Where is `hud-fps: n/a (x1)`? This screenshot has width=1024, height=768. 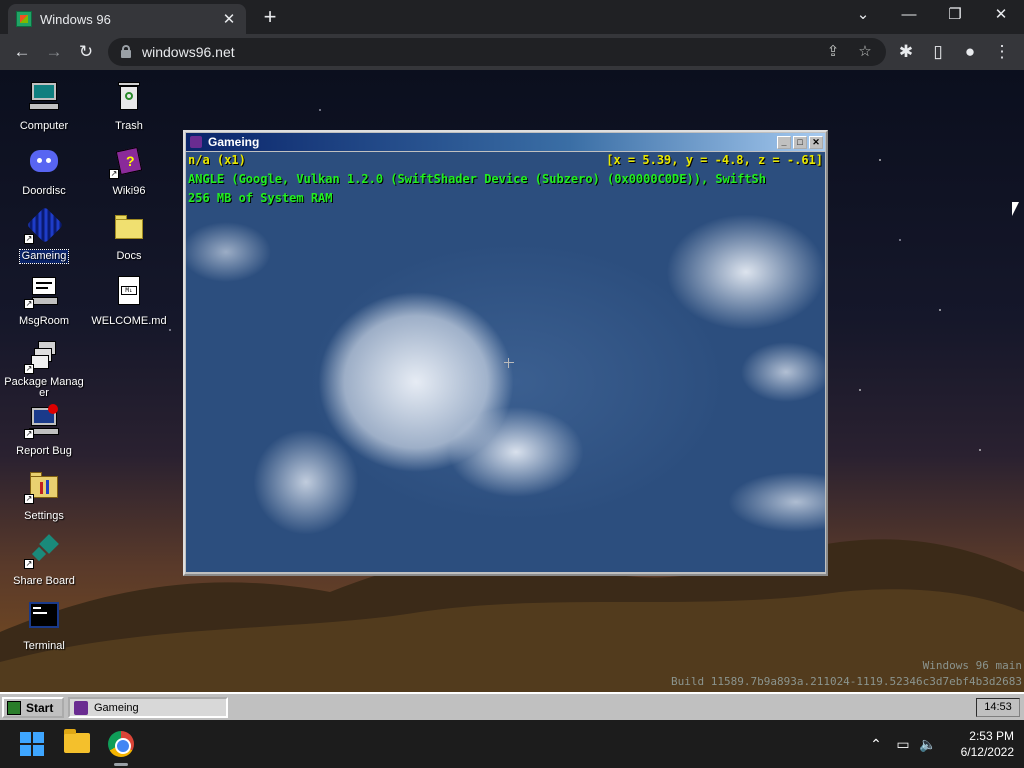 hud-fps: n/a (x1) is located at coordinates (217, 160).